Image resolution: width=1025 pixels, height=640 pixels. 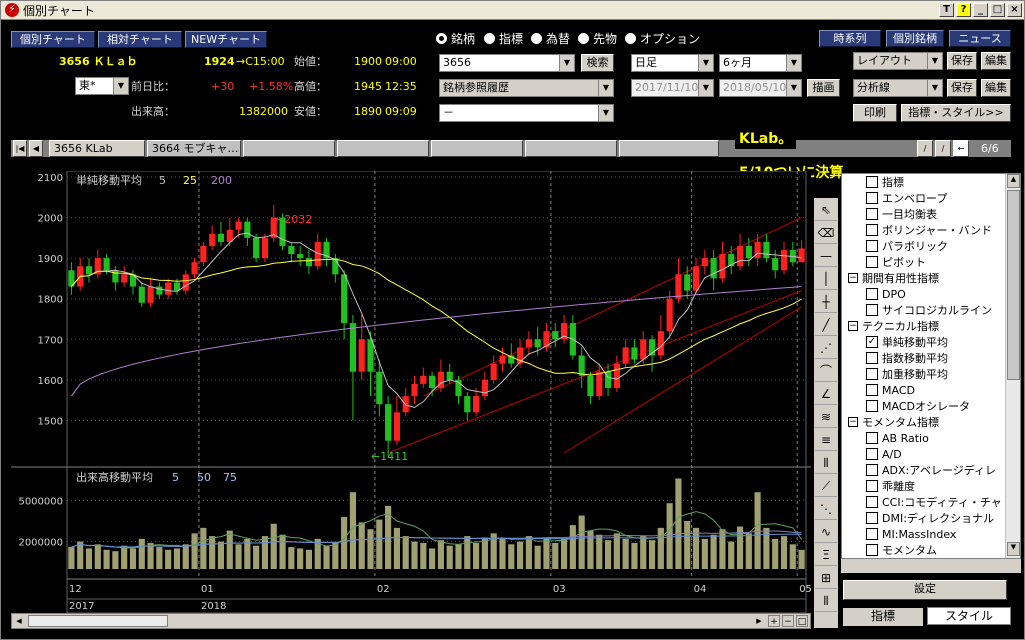 I want to click on close-button: ×, so click(x=1014, y=10).